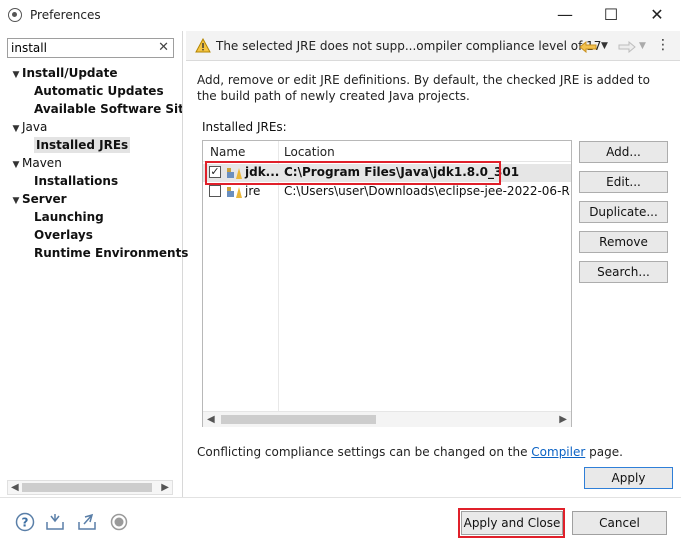 The width and height of the screenshot is (681, 551). Describe the element at coordinates (96, 181) in the screenshot. I see `tree-item-installations: Installations` at that location.